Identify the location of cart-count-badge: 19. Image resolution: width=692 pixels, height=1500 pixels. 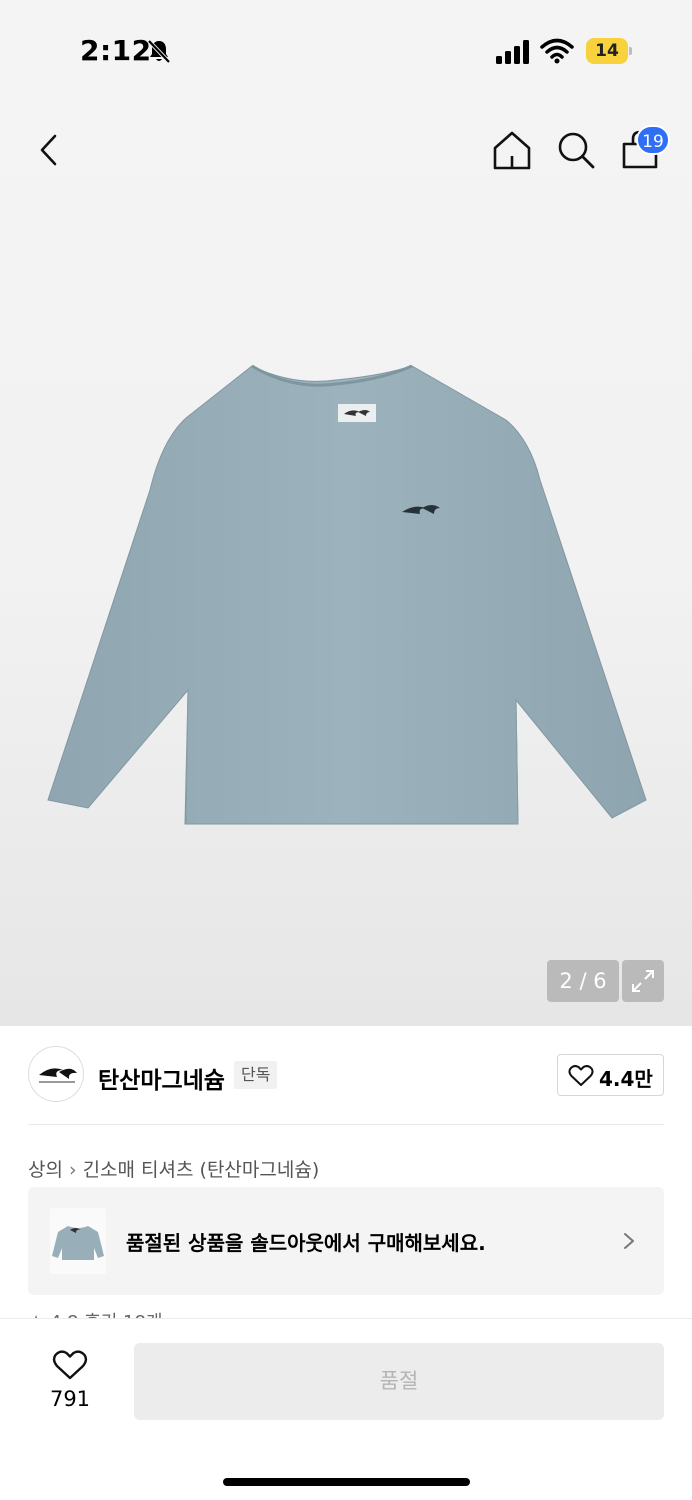
(653, 140).